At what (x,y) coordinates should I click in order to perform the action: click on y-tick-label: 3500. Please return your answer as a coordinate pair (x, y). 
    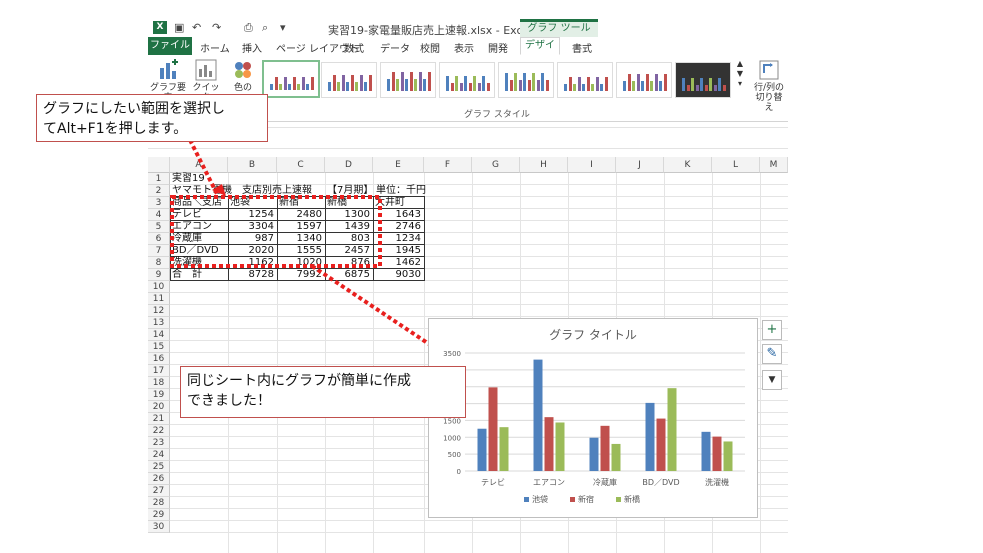
    Looking at the image, I should click on (452, 354).